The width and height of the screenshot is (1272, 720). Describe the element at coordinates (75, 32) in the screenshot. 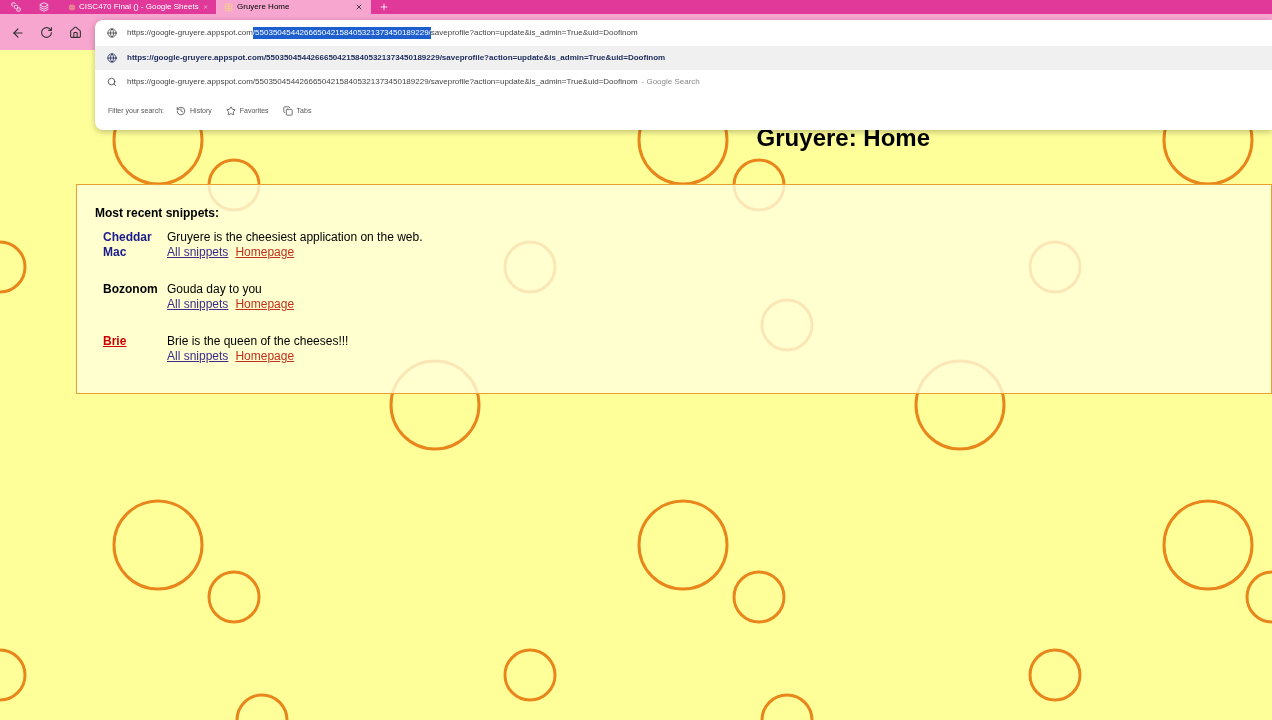

I see `home-icon` at that location.